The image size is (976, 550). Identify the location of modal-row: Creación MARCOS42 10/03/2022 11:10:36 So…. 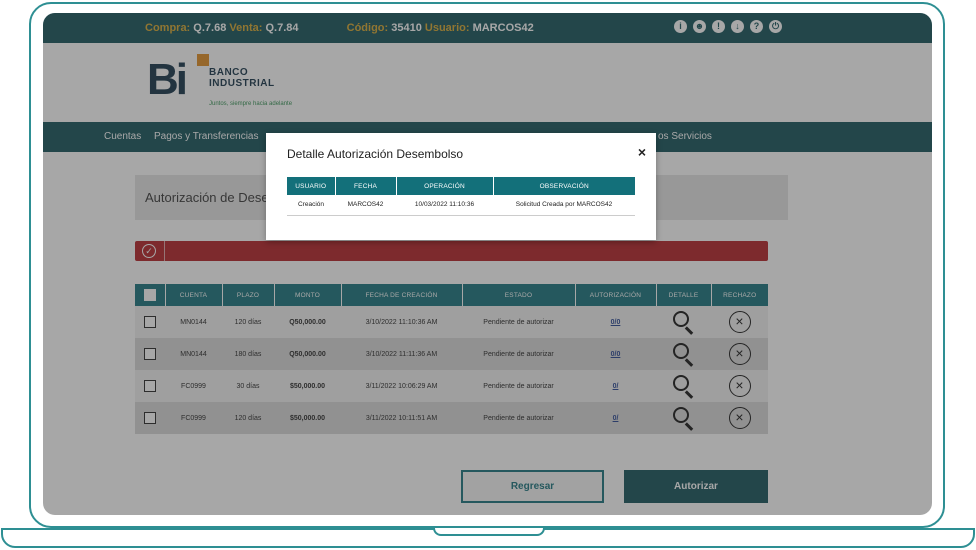
(461, 205).